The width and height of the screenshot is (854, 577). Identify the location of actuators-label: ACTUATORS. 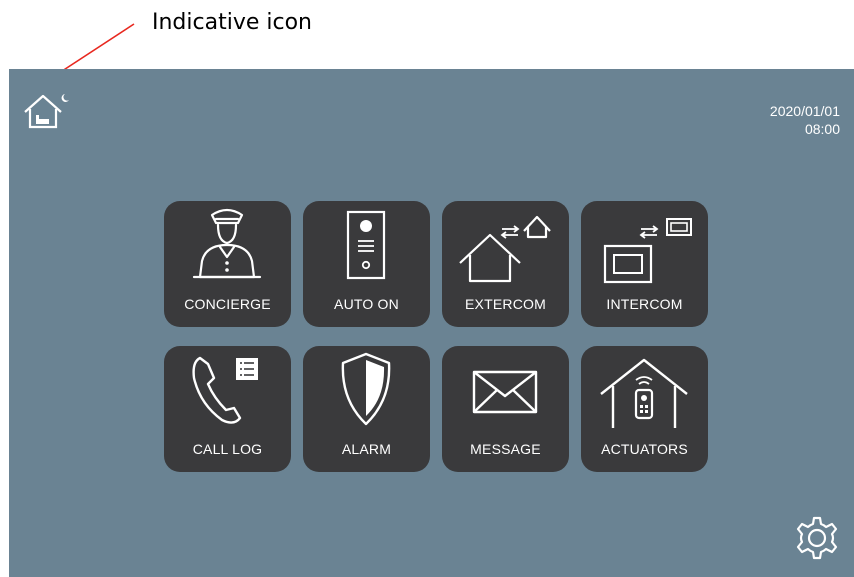
(644, 449).